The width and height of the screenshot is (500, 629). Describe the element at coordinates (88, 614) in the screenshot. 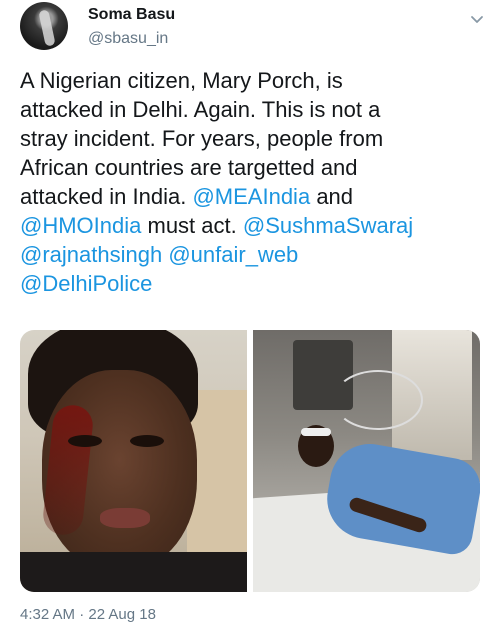

I see `tweet-timestamp: 4:32 AM · 22 Aug 18` at that location.